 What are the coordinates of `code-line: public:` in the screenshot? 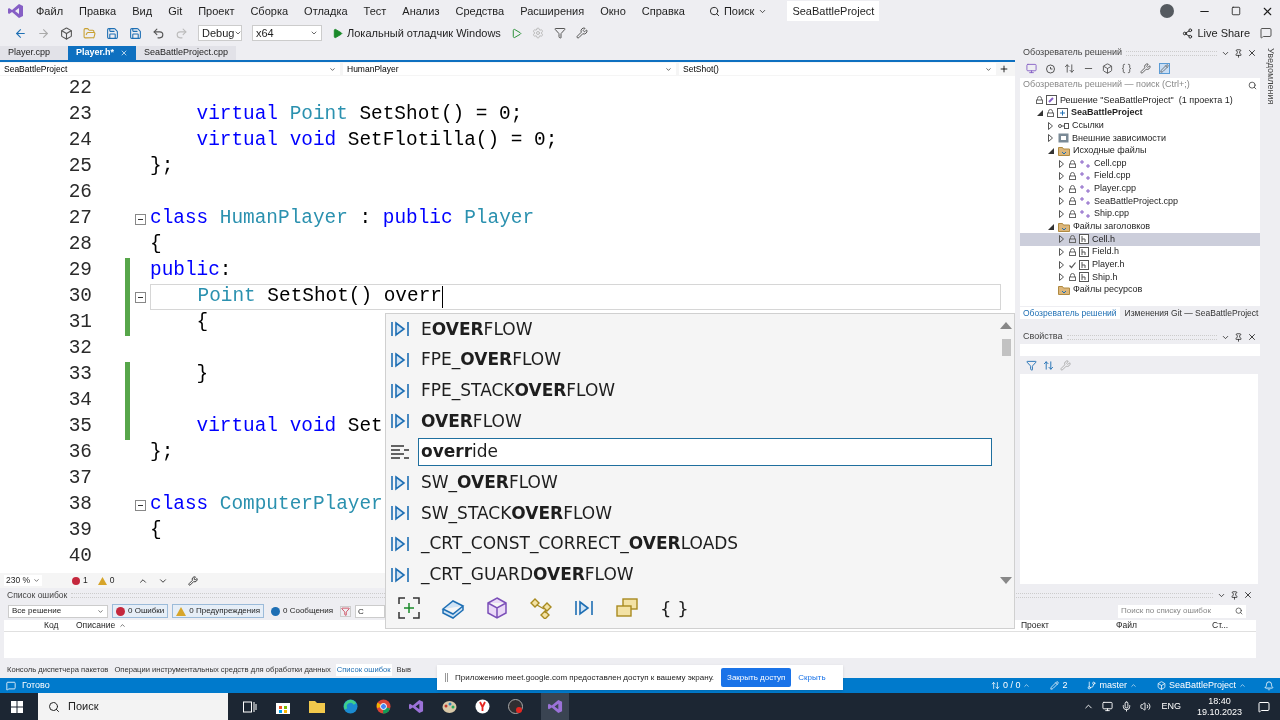 It's located at (191, 271).